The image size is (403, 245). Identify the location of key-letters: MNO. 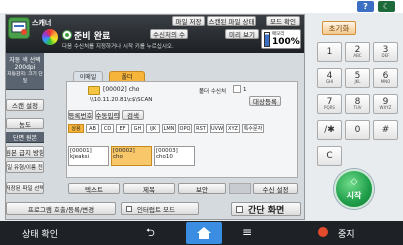
(385, 81).